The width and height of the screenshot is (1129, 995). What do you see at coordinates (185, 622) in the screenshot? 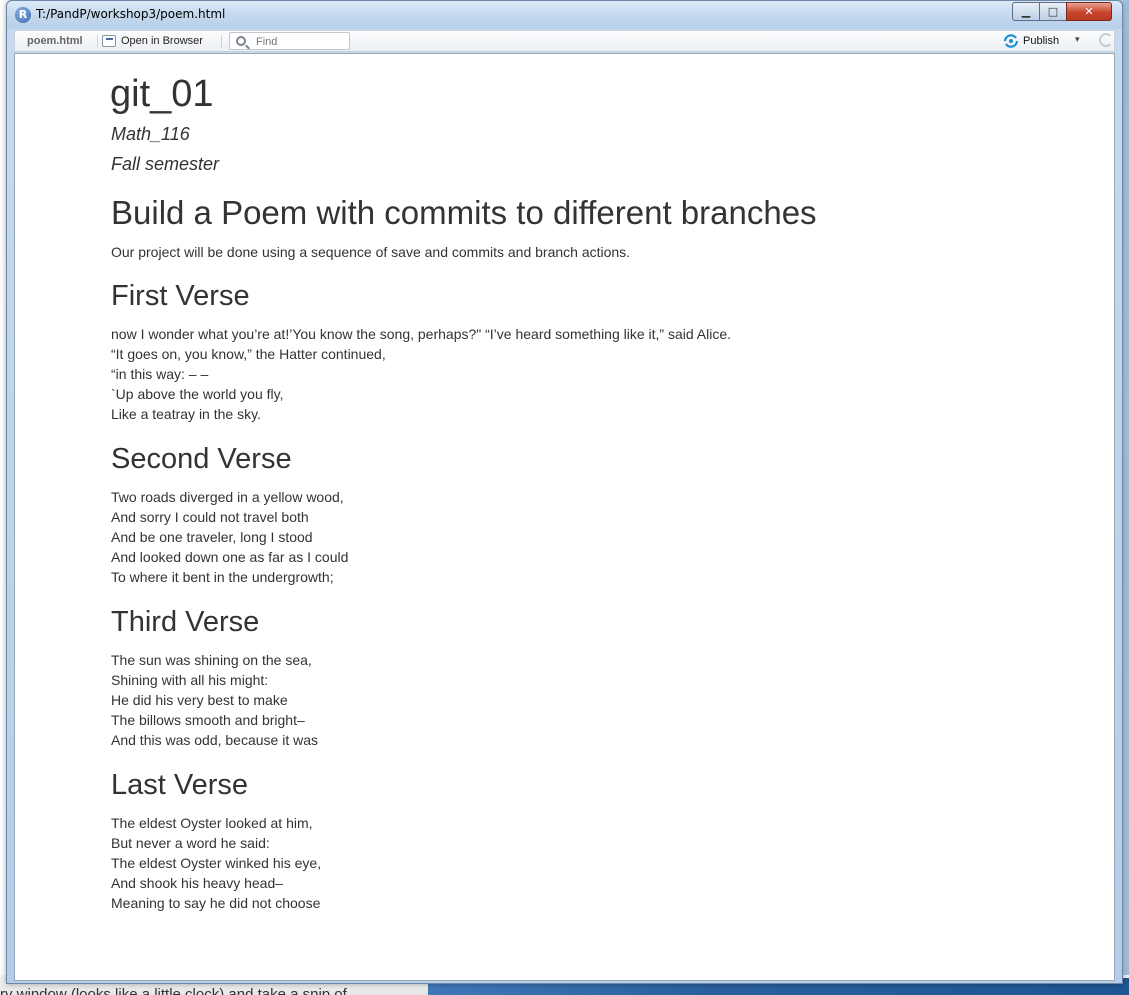
I see `verse-heading-third: Third Verse` at bounding box center [185, 622].